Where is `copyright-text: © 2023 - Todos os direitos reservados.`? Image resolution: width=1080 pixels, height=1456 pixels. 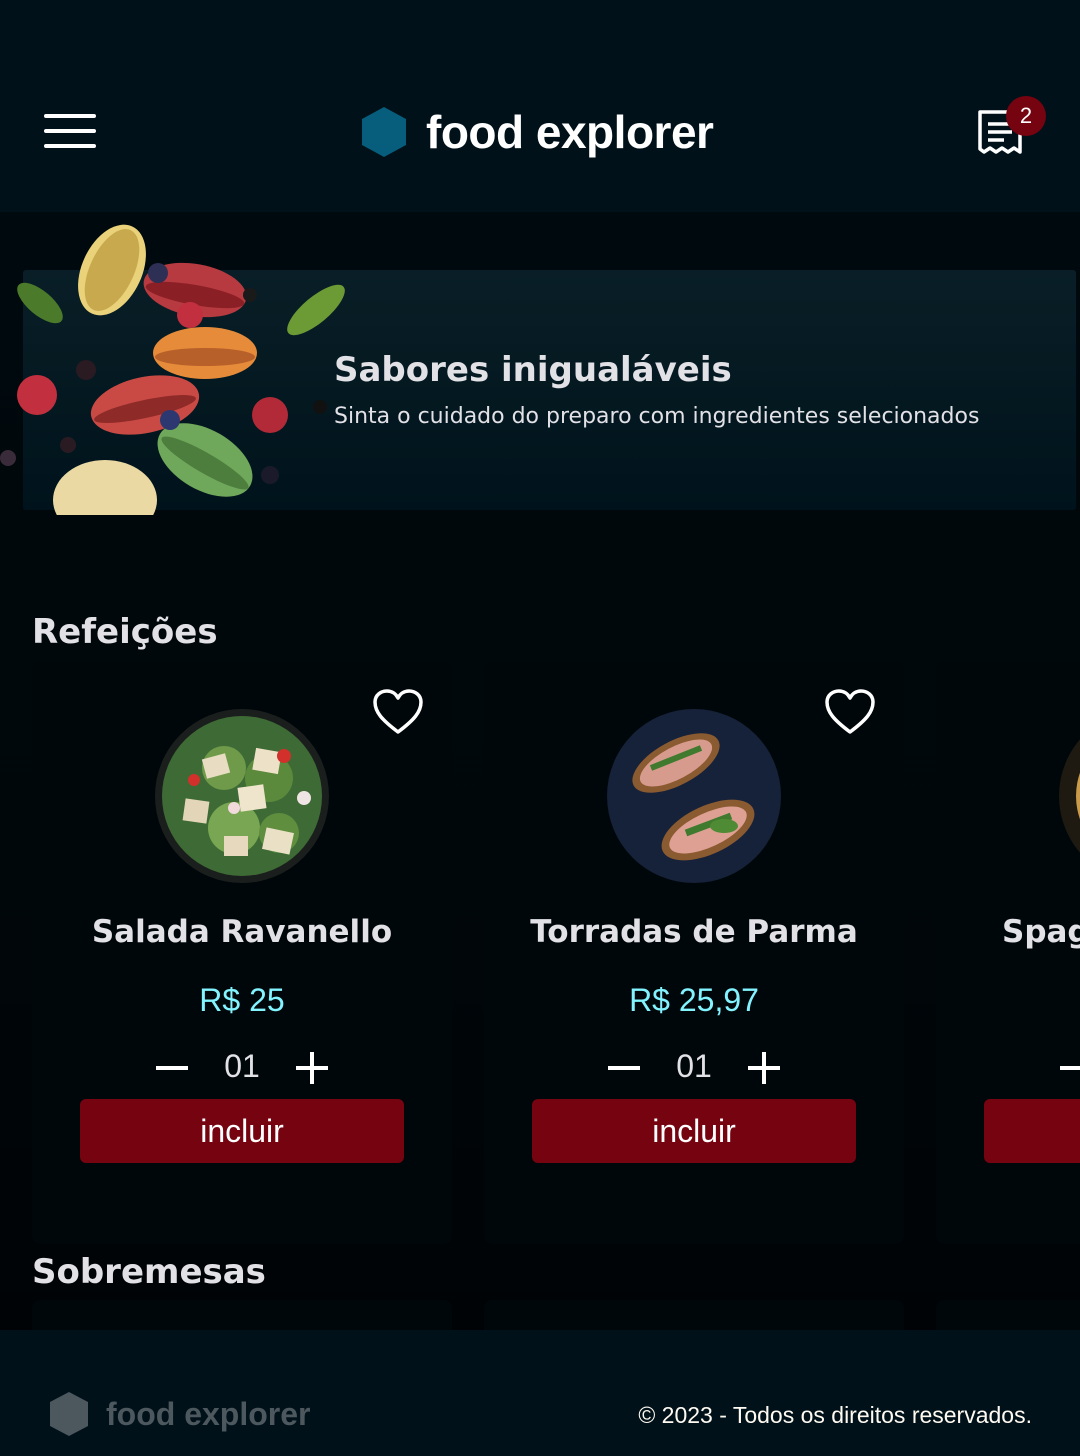
copyright-text: © 2023 - Todos os direitos reservados. is located at coordinates (835, 1415).